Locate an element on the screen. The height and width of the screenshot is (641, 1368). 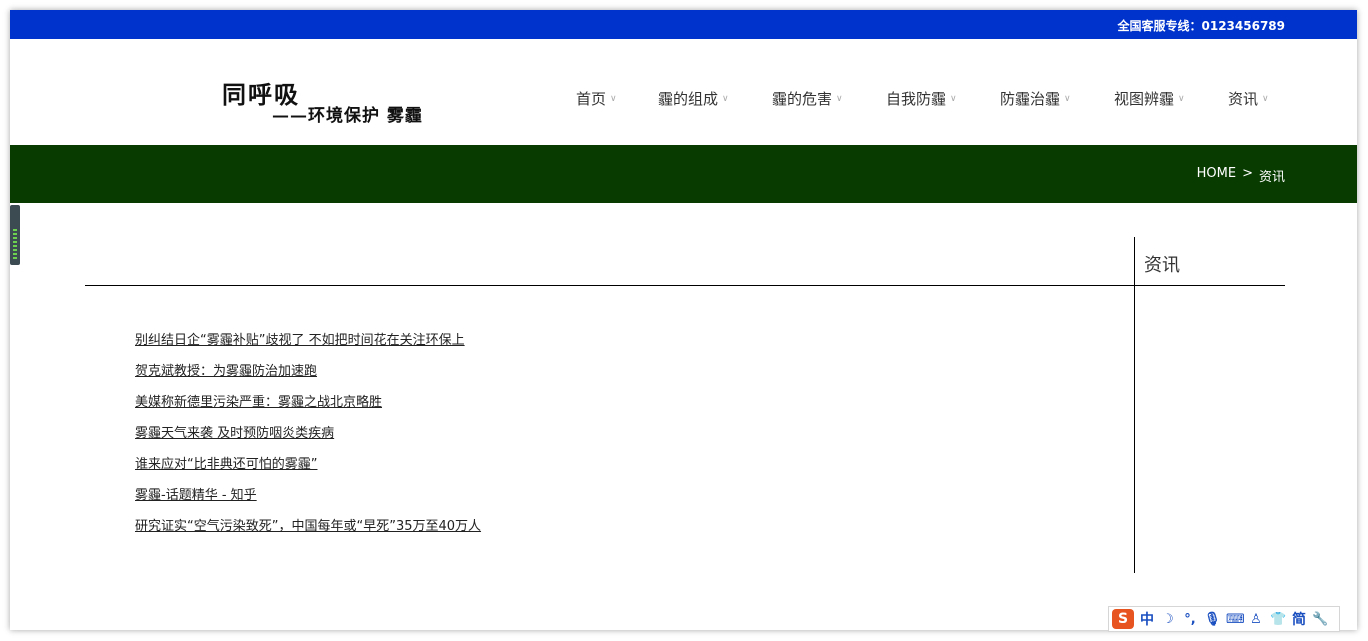
nav-item-self-protection: 自我防霾 ∨ is located at coordinates (943, 98).